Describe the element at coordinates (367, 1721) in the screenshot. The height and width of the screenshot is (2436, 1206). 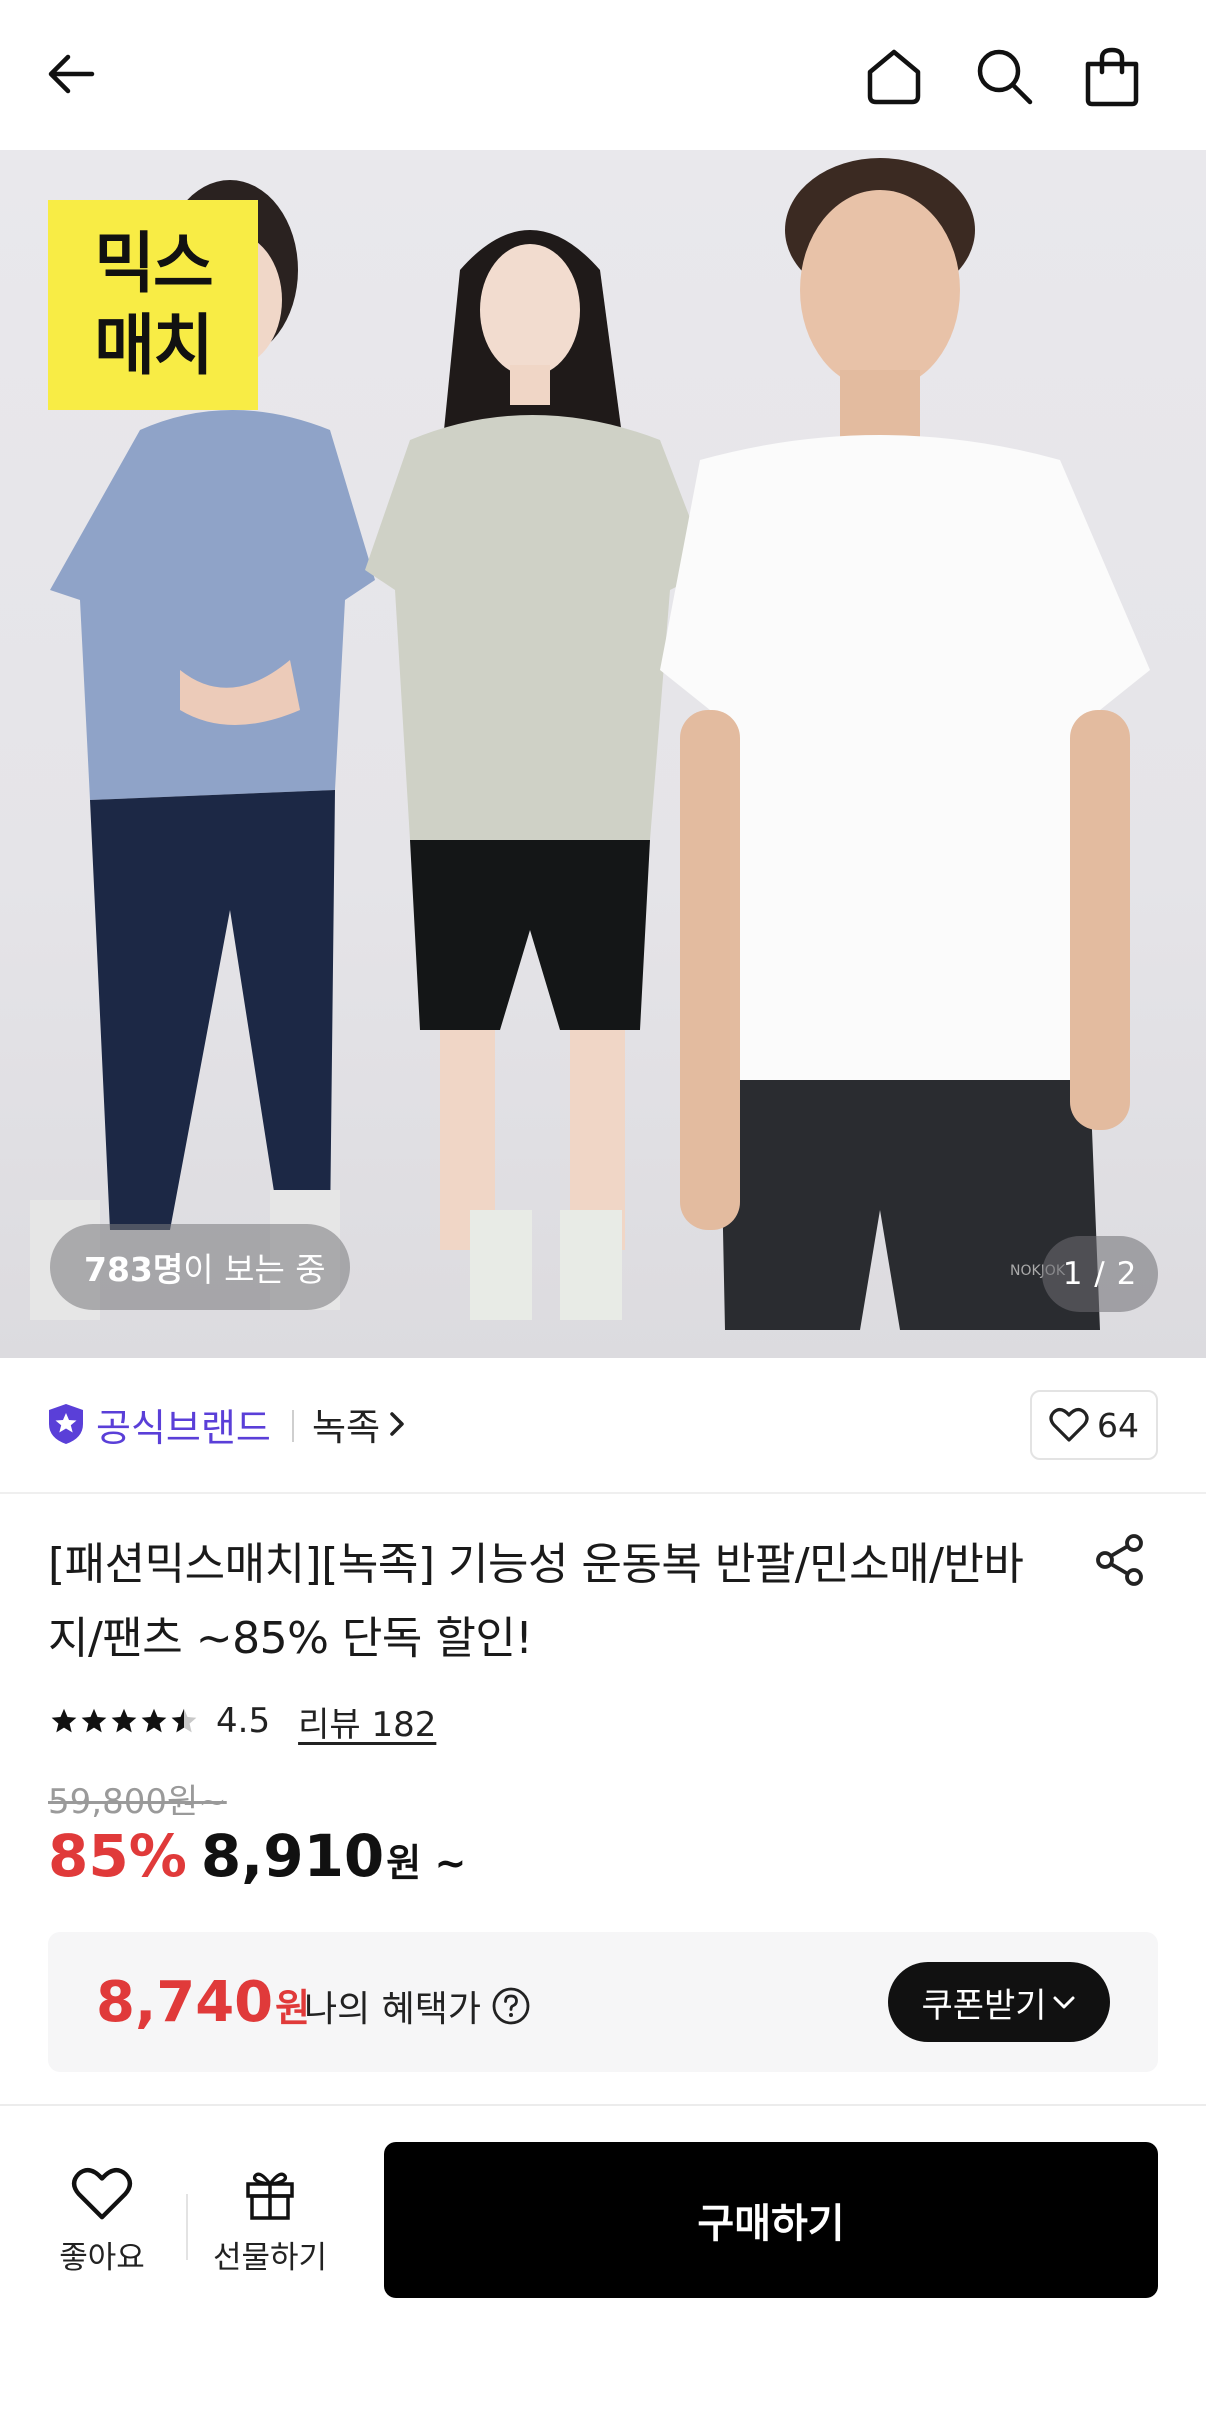
I see `review-link: 리뷰 182` at that location.